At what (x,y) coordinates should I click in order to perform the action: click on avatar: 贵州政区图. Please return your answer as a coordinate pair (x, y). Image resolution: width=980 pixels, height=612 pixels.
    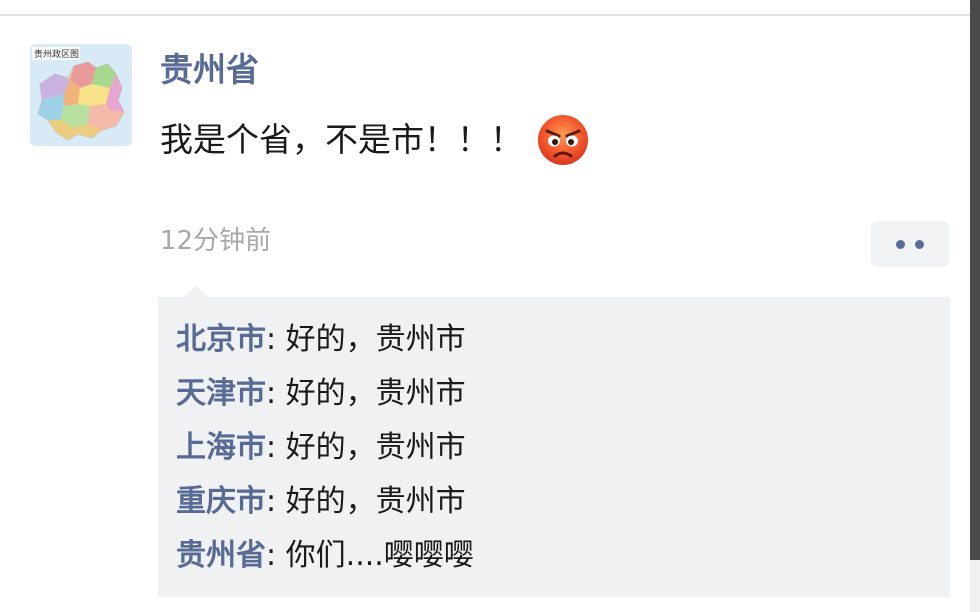
    Looking at the image, I should click on (81, 95).